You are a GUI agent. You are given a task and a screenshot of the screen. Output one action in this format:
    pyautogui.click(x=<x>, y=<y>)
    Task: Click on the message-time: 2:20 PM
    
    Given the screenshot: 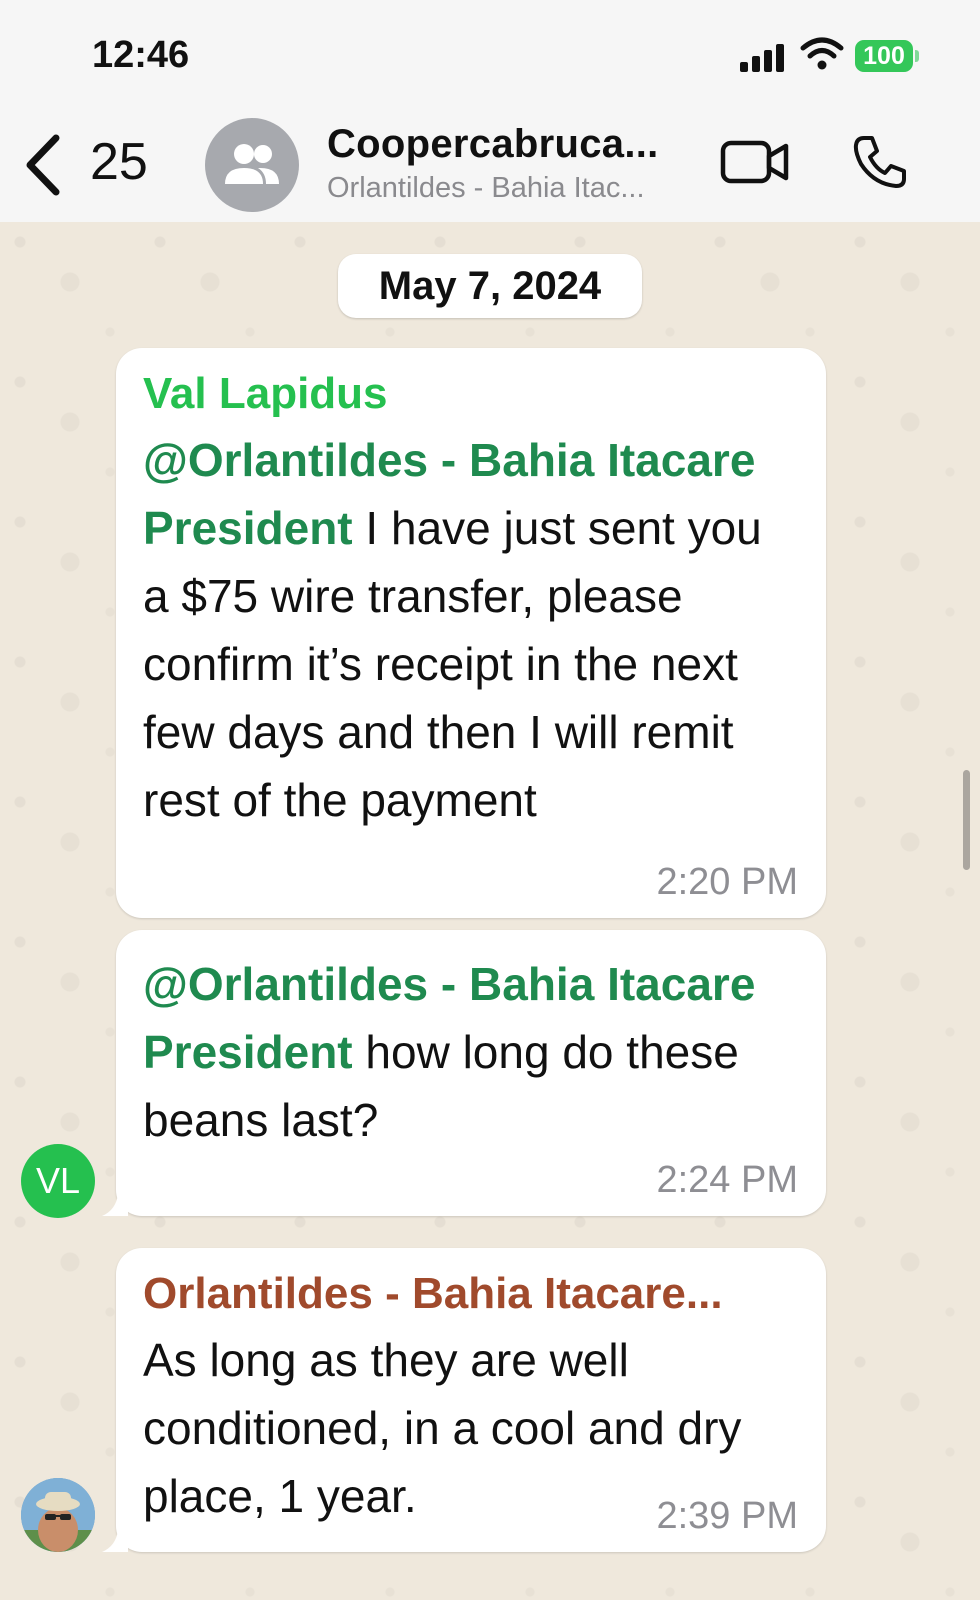 What is the action you would take?
    pyautogui.click(x=727, y=882)
    